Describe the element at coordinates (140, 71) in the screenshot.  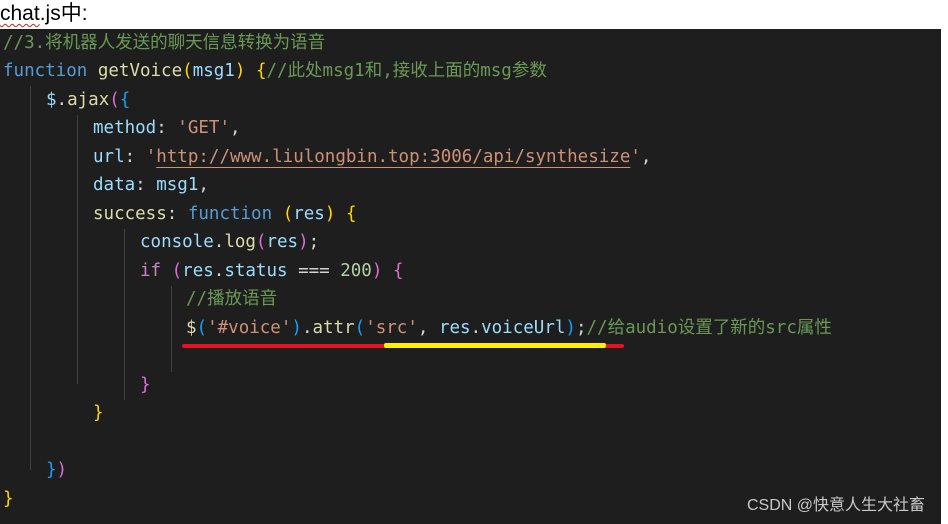
I see `function-name: getVoice` at that location.